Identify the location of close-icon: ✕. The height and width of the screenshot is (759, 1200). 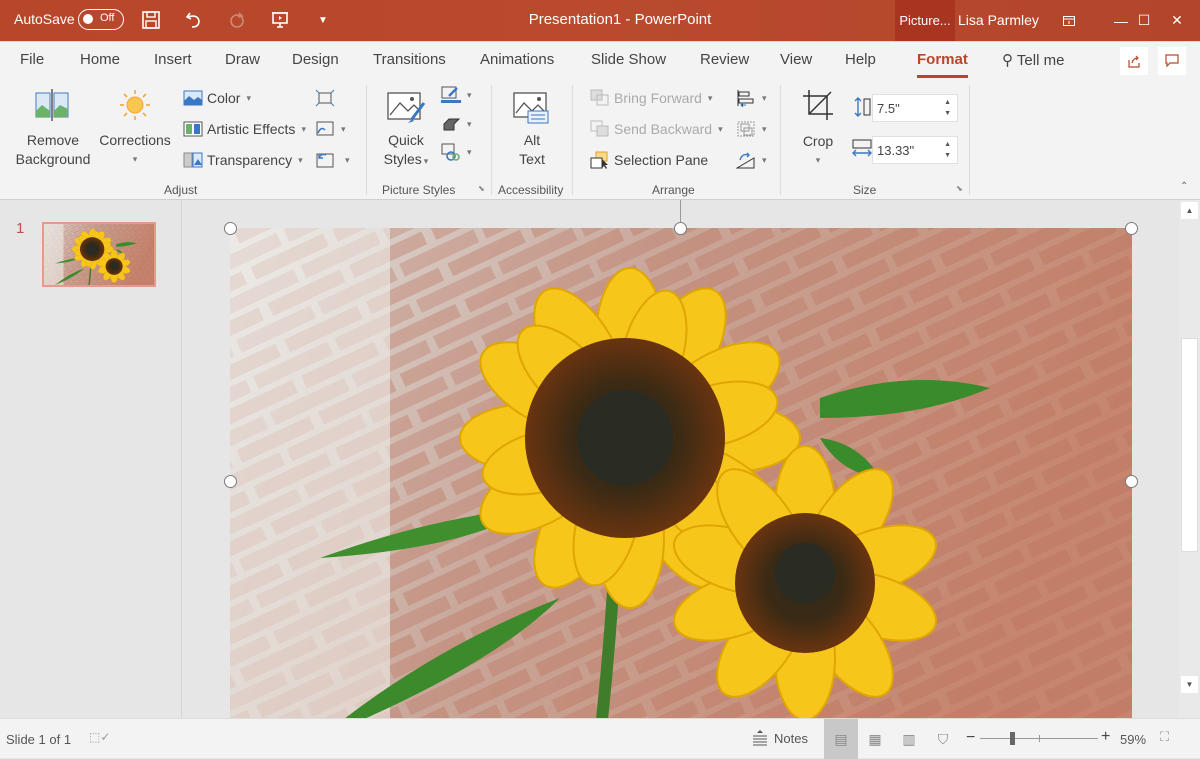
(1177, 20).